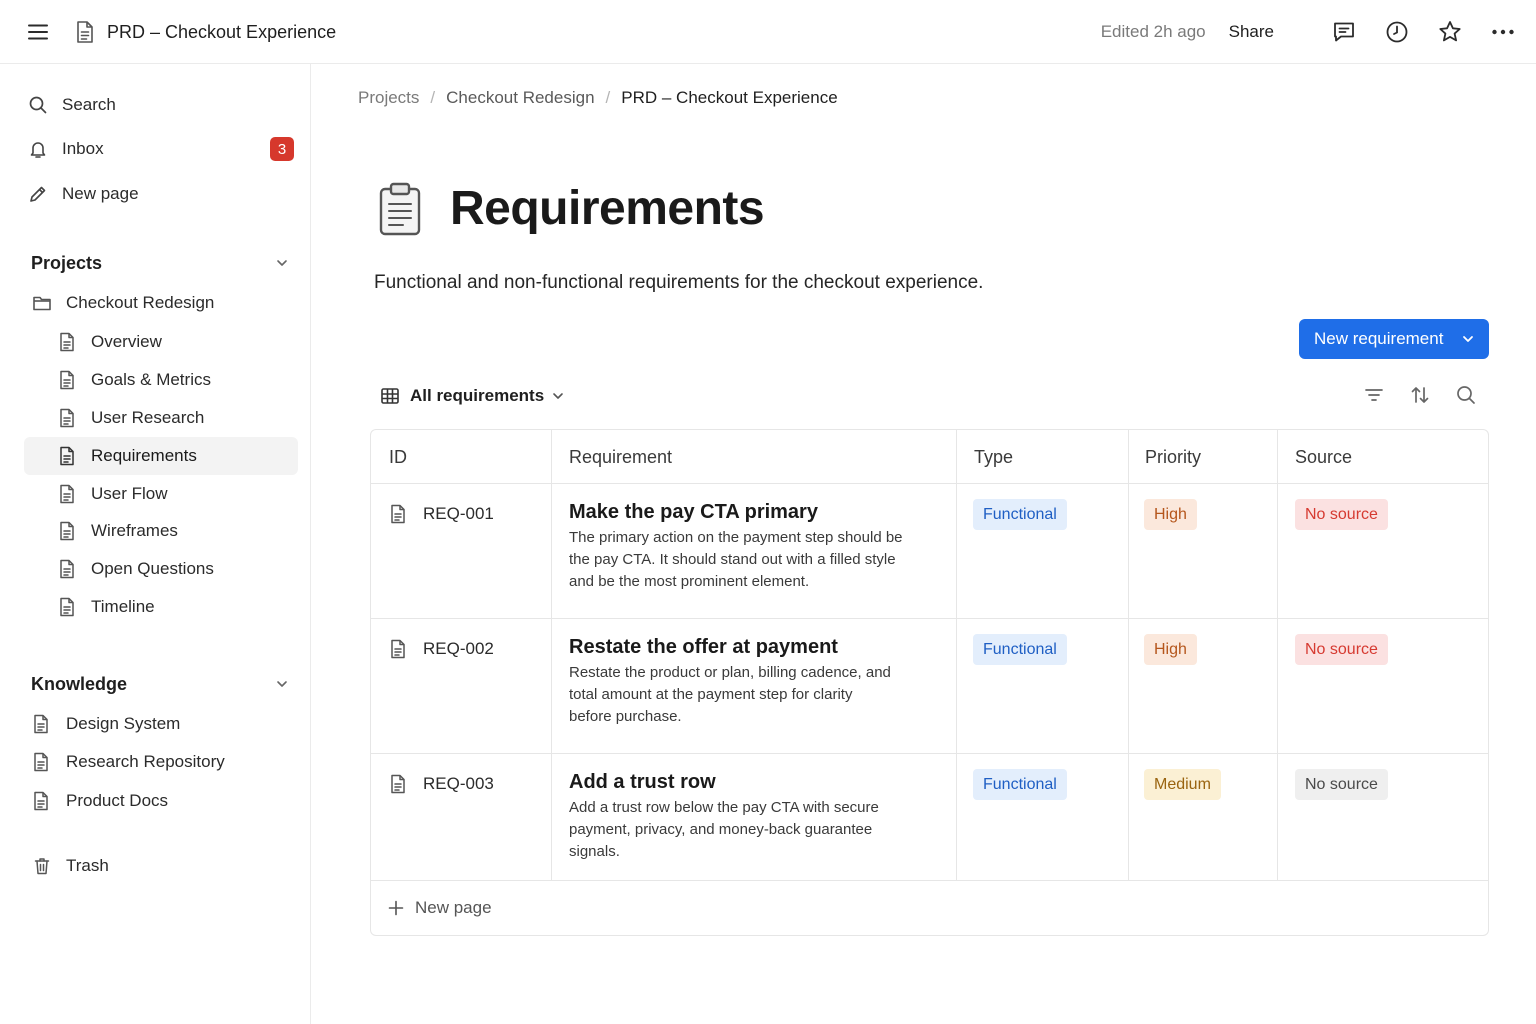  What do you see at coordinates (282, 149) in the screenshot?
I see `inbox-count-badge: 3` at bounding box center [282, 149].